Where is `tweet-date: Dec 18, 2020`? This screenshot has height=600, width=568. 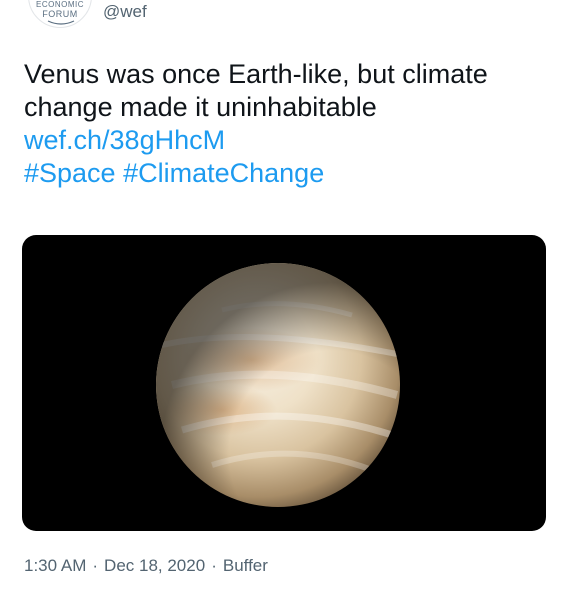
tweet-date: Dec 18, 2020 is located at coordinates (154, 565).